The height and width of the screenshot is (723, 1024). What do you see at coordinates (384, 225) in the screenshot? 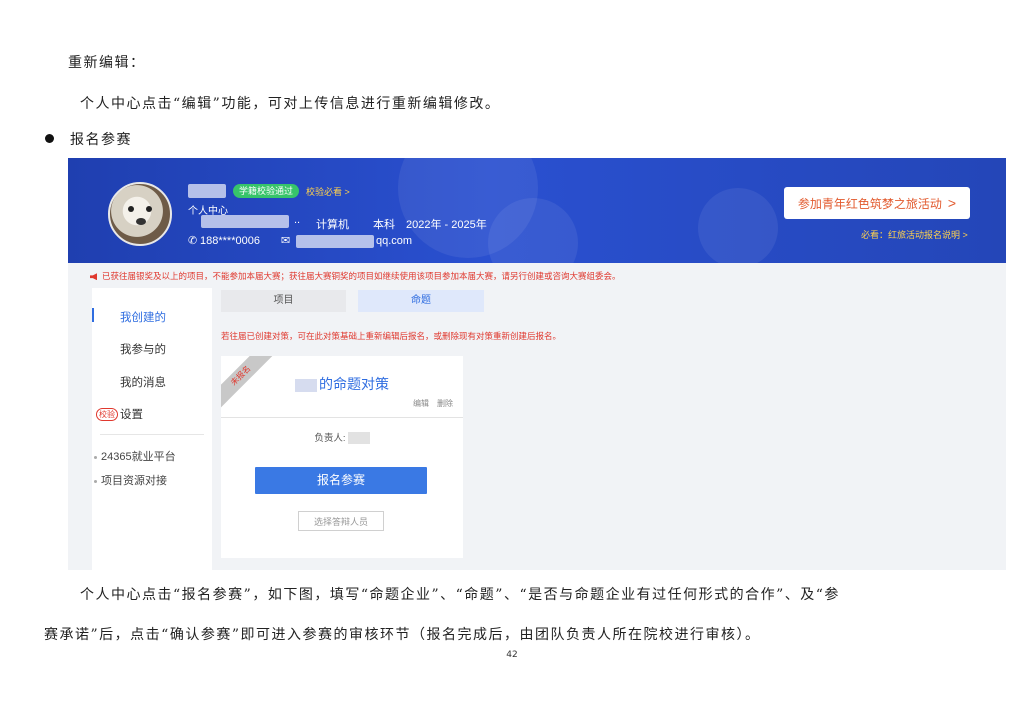
I see `degree-text: 本科` at bounding box center [384, 225].